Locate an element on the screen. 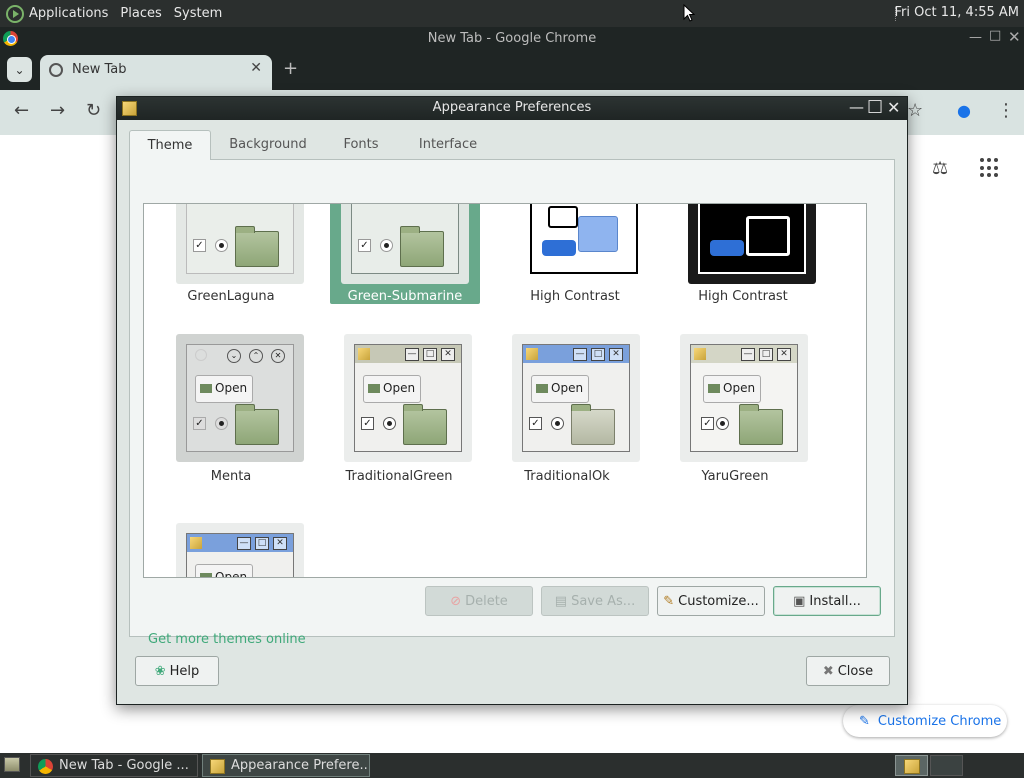 This screenshot has height=778, width=1024. delete-button: ⊘ Delete is located at coordinates (479, 601).